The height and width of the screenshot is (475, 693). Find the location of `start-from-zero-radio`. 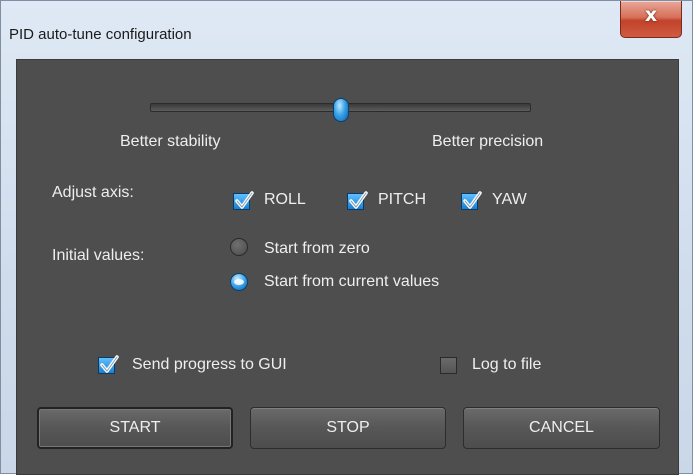

start-from-zero-radio is located at coordinates (239, 247).